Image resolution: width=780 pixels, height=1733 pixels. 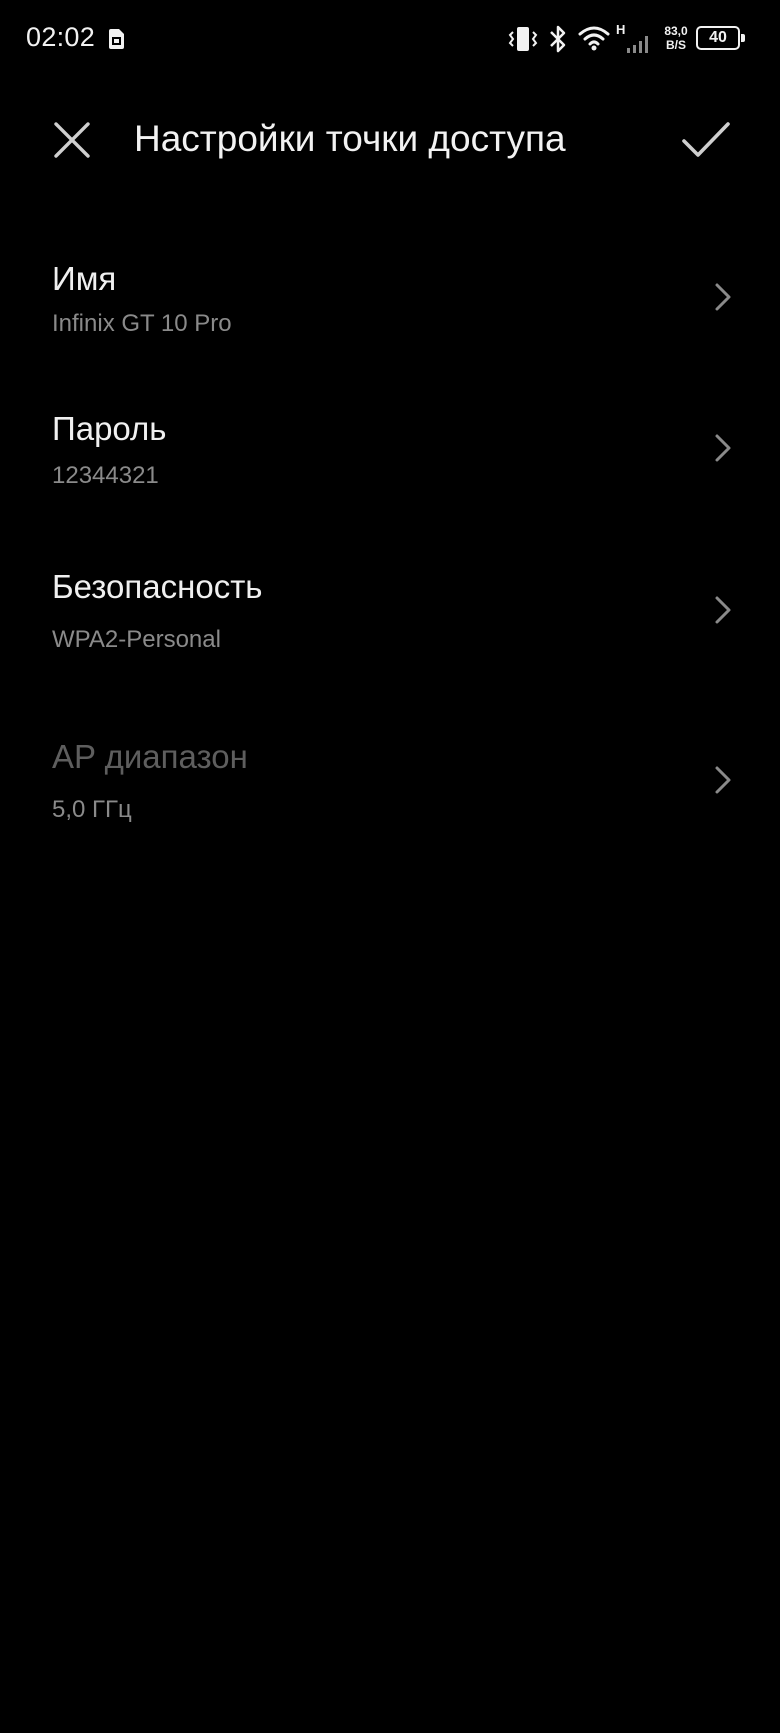 I want to click on setting-value: 12344321, so click(x=105, y=475).